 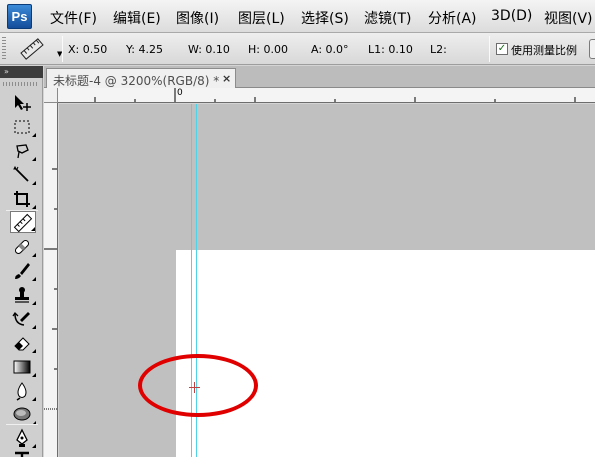 What do you see at coordinates (197, 18) in the screenshot?
I see `menu-image: 图像(I)` at bounding box center [197, 18].